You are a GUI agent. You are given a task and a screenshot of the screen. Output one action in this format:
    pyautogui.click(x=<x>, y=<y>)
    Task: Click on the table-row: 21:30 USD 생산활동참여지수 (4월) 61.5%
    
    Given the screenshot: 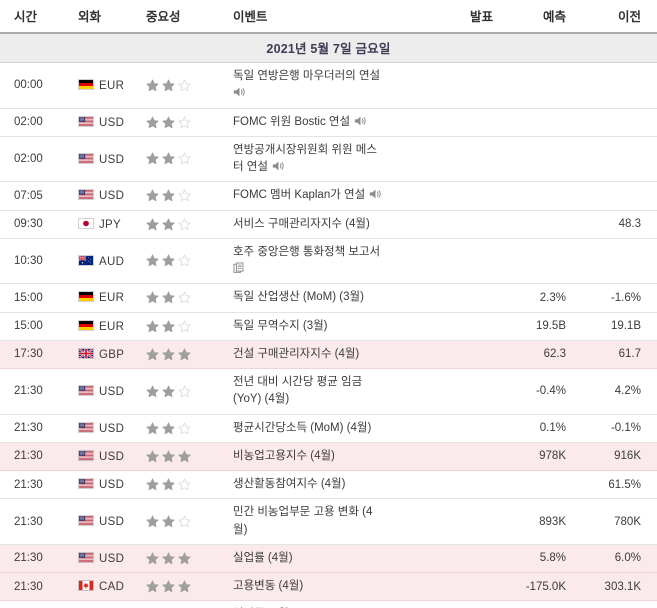 What is the action you would take?
    pyautogui.click(x=328, y=485)
    